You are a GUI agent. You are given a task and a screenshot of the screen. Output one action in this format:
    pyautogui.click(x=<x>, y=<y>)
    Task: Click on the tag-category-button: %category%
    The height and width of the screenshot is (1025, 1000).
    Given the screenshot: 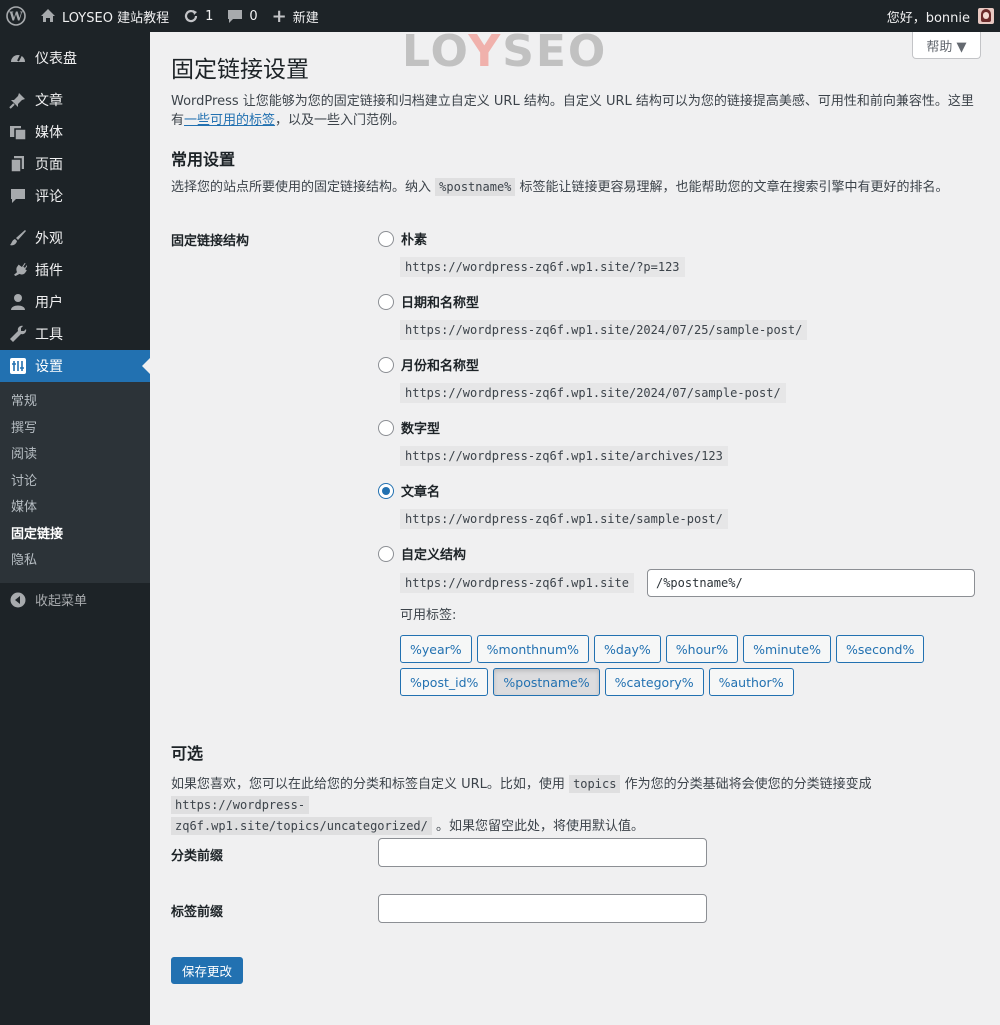 What is the action you would take?
    pyautogui.click(x=654, y=682)
    